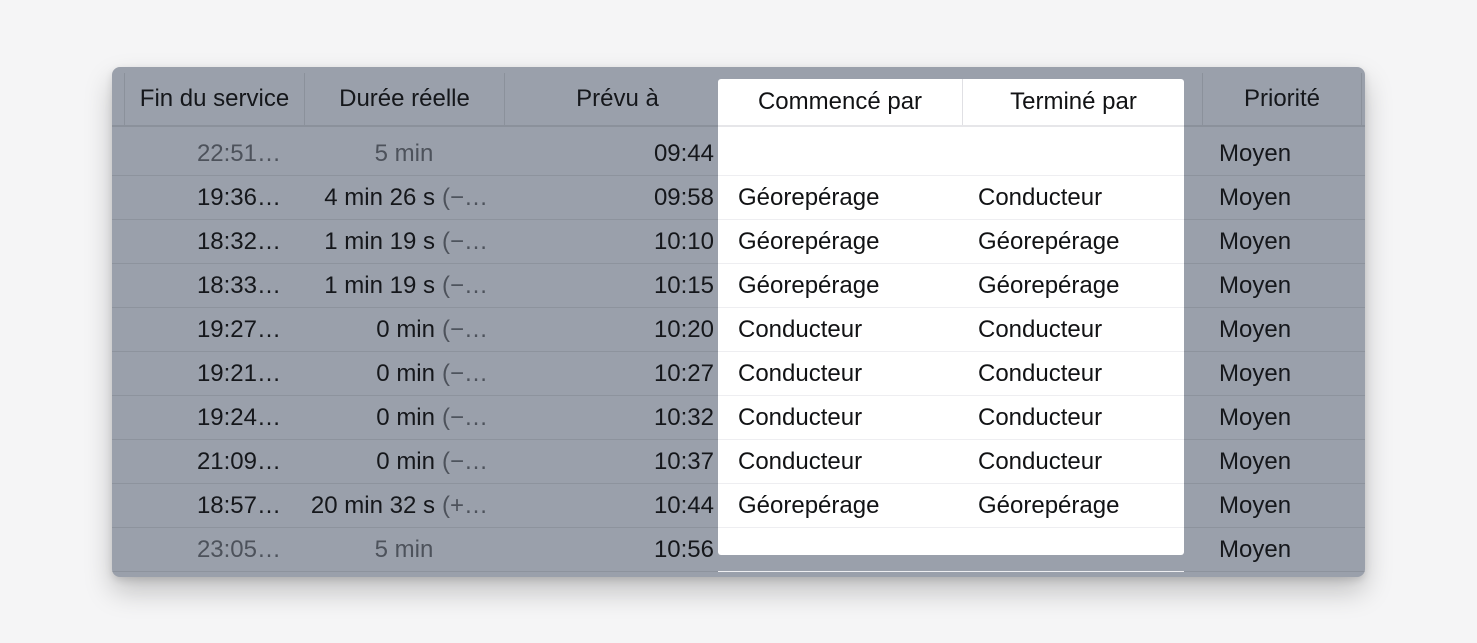 The width and height of the screenshot is (1477, 643). I want to click on column-header-priority: Priorité, so click(1282, 99).